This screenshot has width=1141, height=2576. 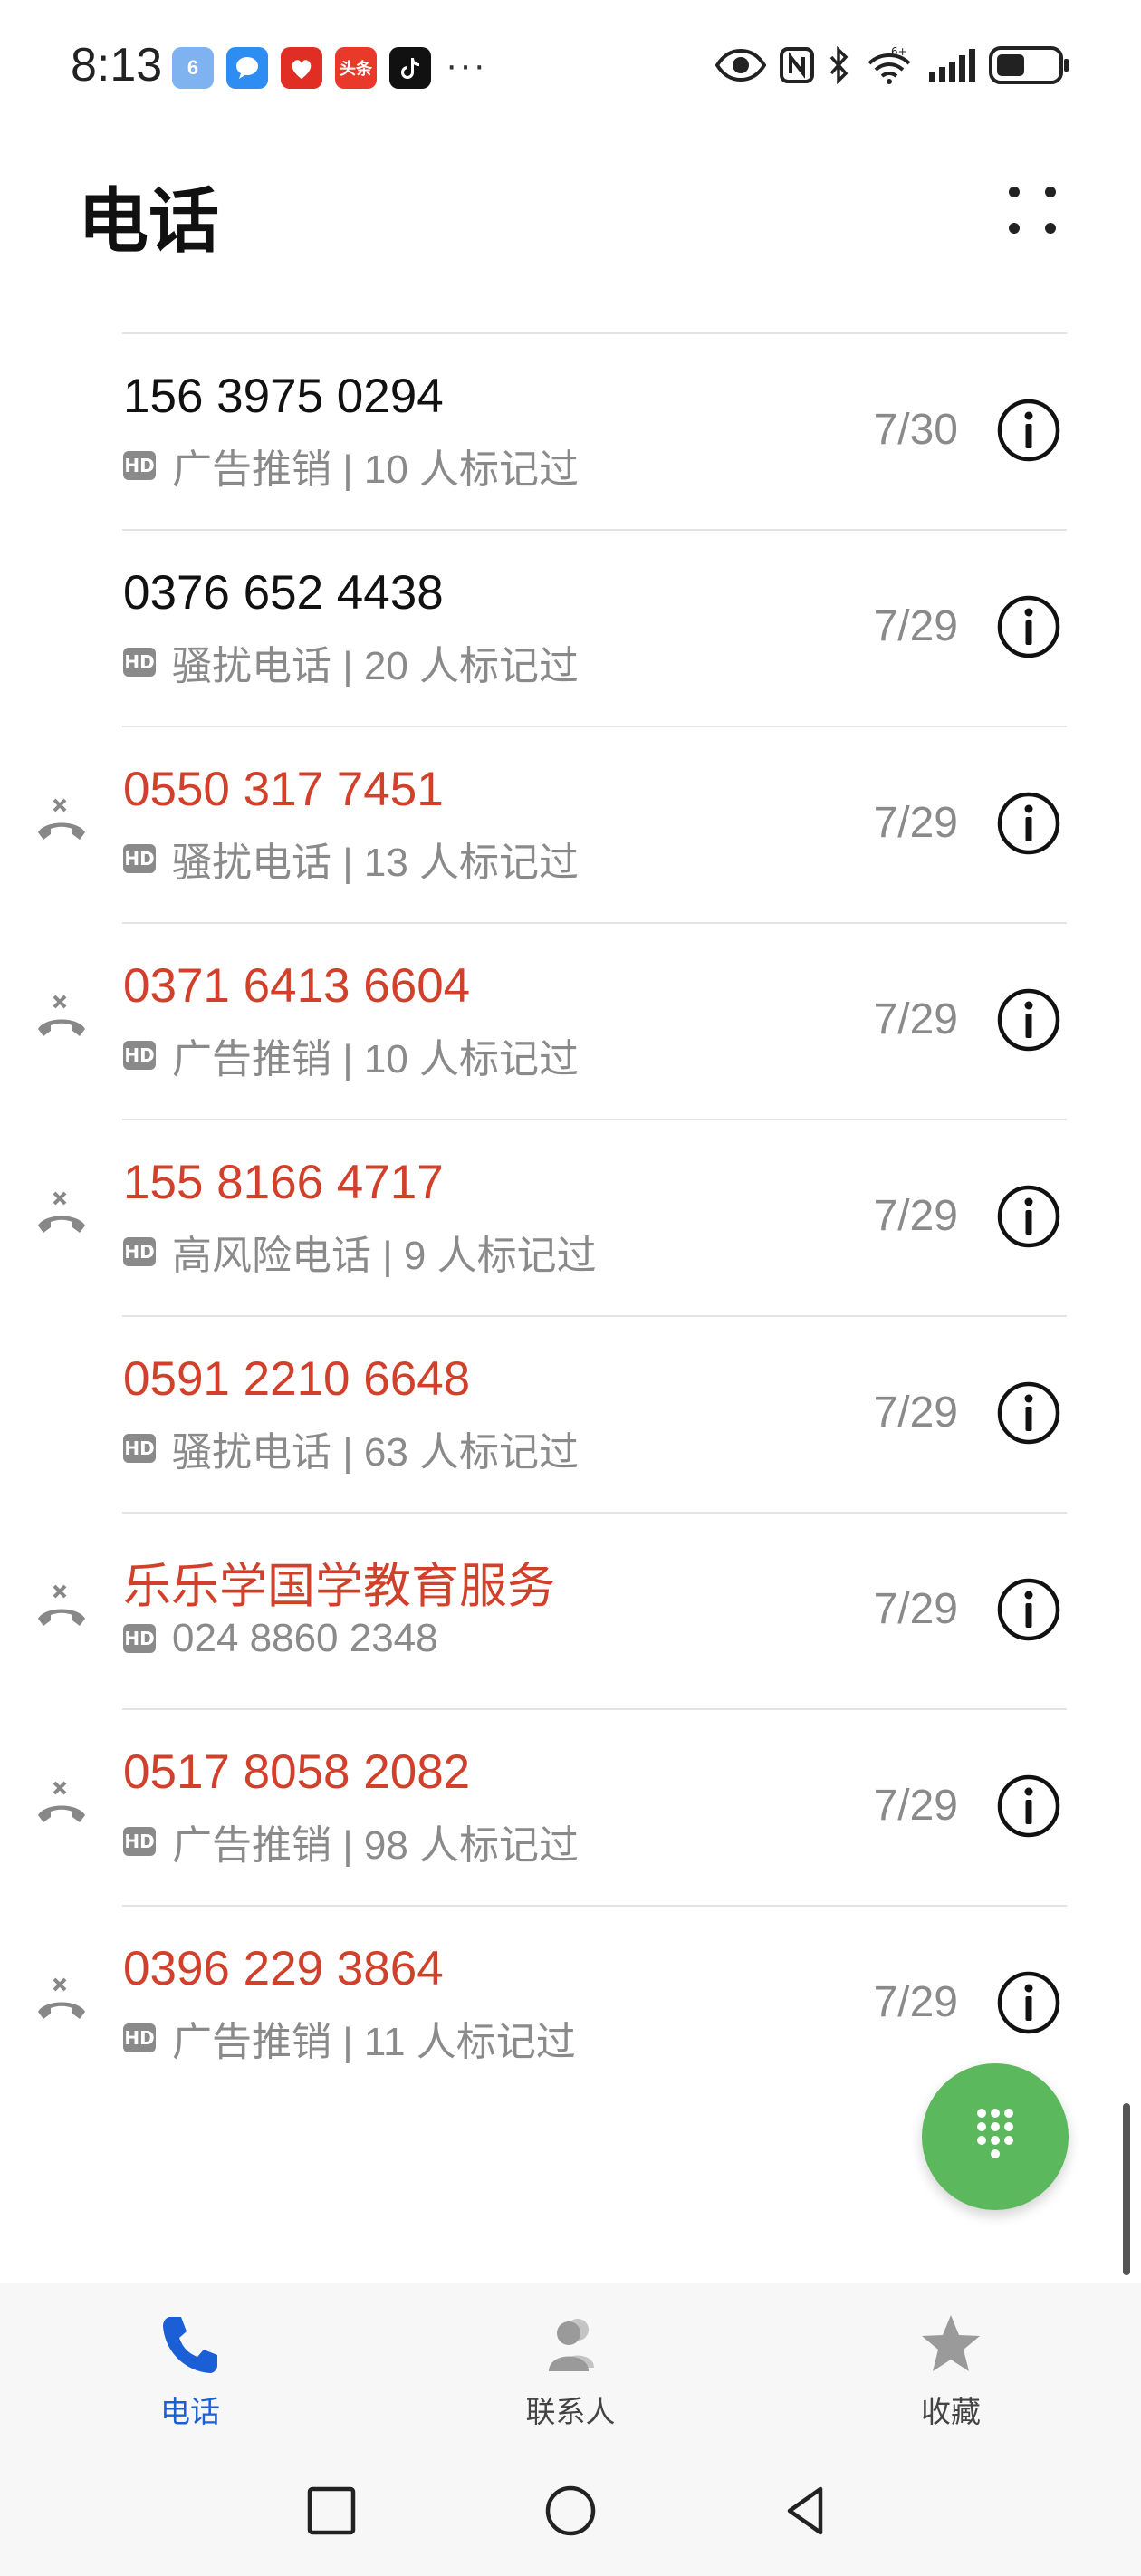 I want to click on caller-name: 155 8166 4717, so click(x=283, y=1182).